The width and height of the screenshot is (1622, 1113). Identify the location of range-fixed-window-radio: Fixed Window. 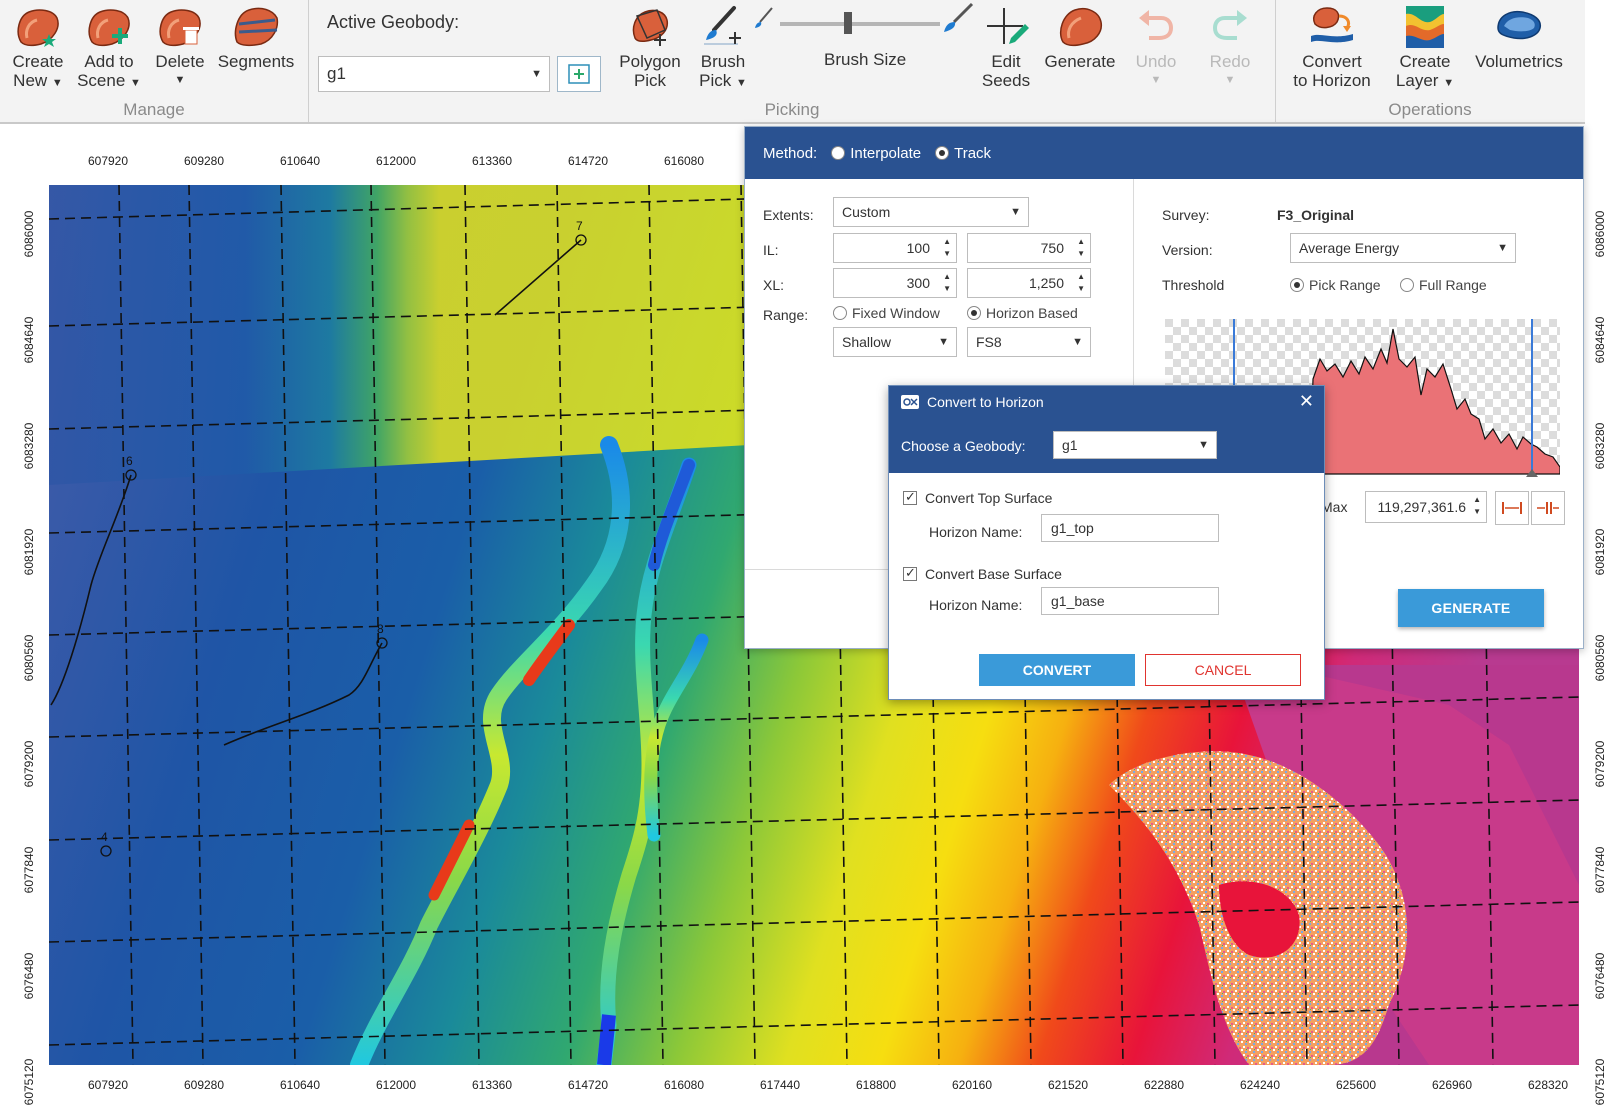
(886, 313).